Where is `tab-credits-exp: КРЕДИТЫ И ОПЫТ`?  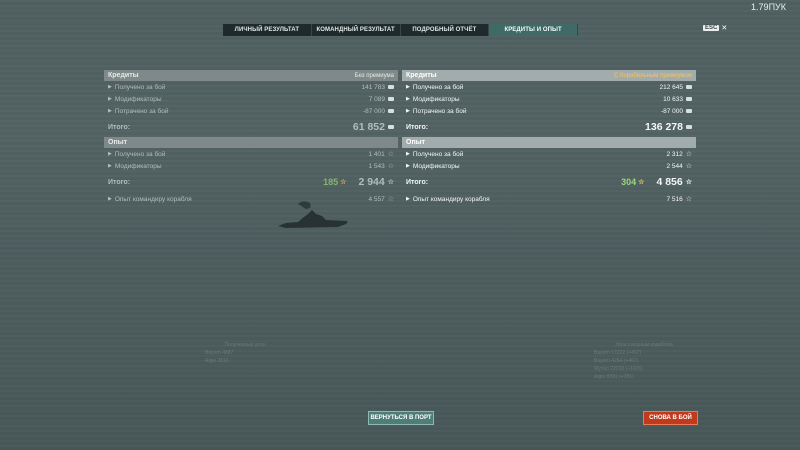 tab-credits-exp: КРЕДИТЫ И ОПЫТ is located at coordinates (533, 30).